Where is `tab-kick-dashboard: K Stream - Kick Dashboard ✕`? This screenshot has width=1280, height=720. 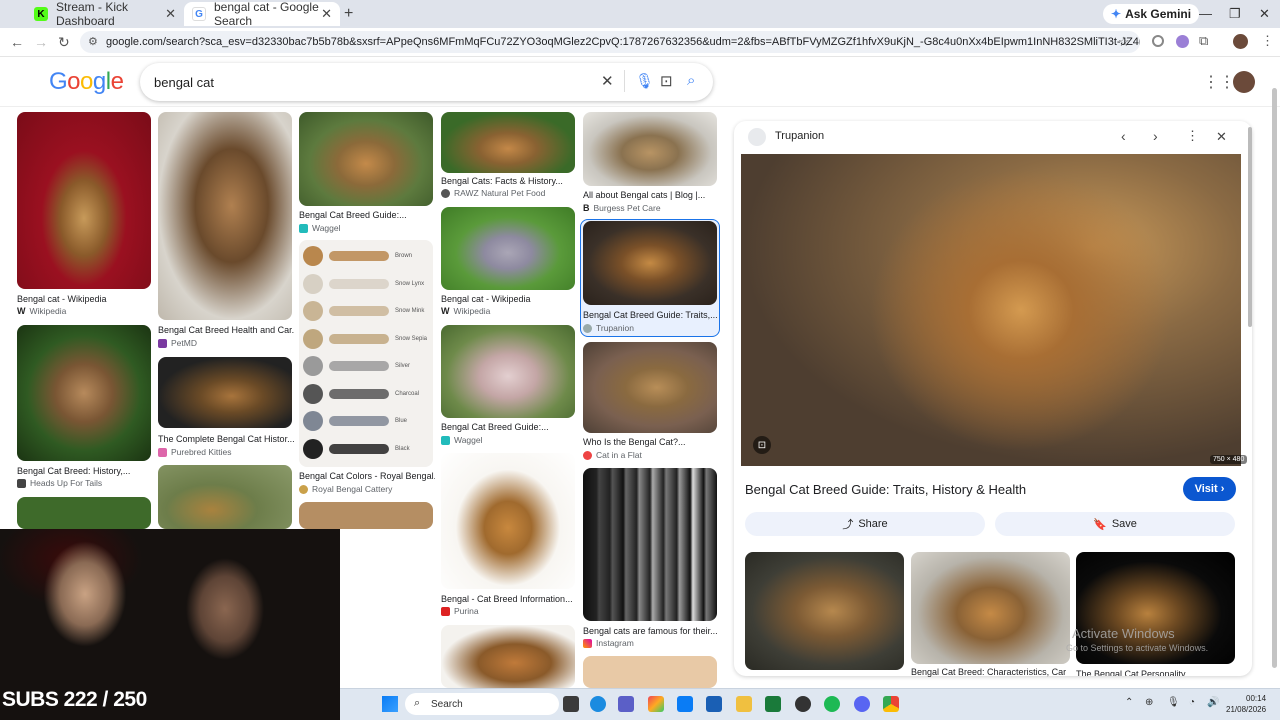
tab-kick-dashboard: K Stream - Kick Dashboard ✕ is located at coordinates (105, 14).